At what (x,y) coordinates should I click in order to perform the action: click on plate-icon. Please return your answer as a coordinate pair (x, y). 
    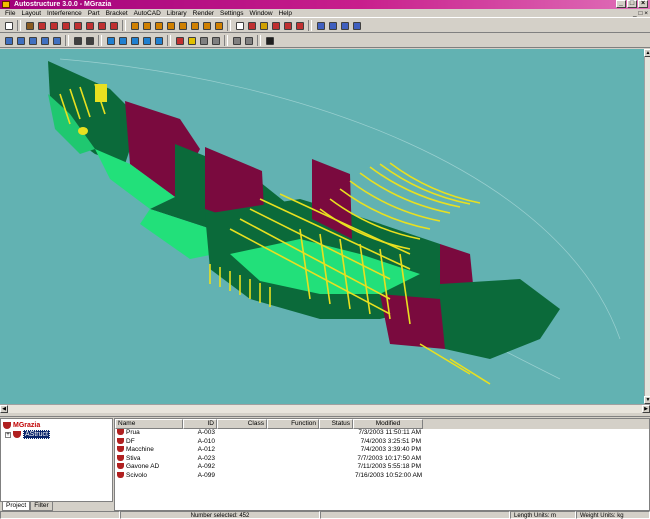
    Looking at the image, I should click on (65, 25).